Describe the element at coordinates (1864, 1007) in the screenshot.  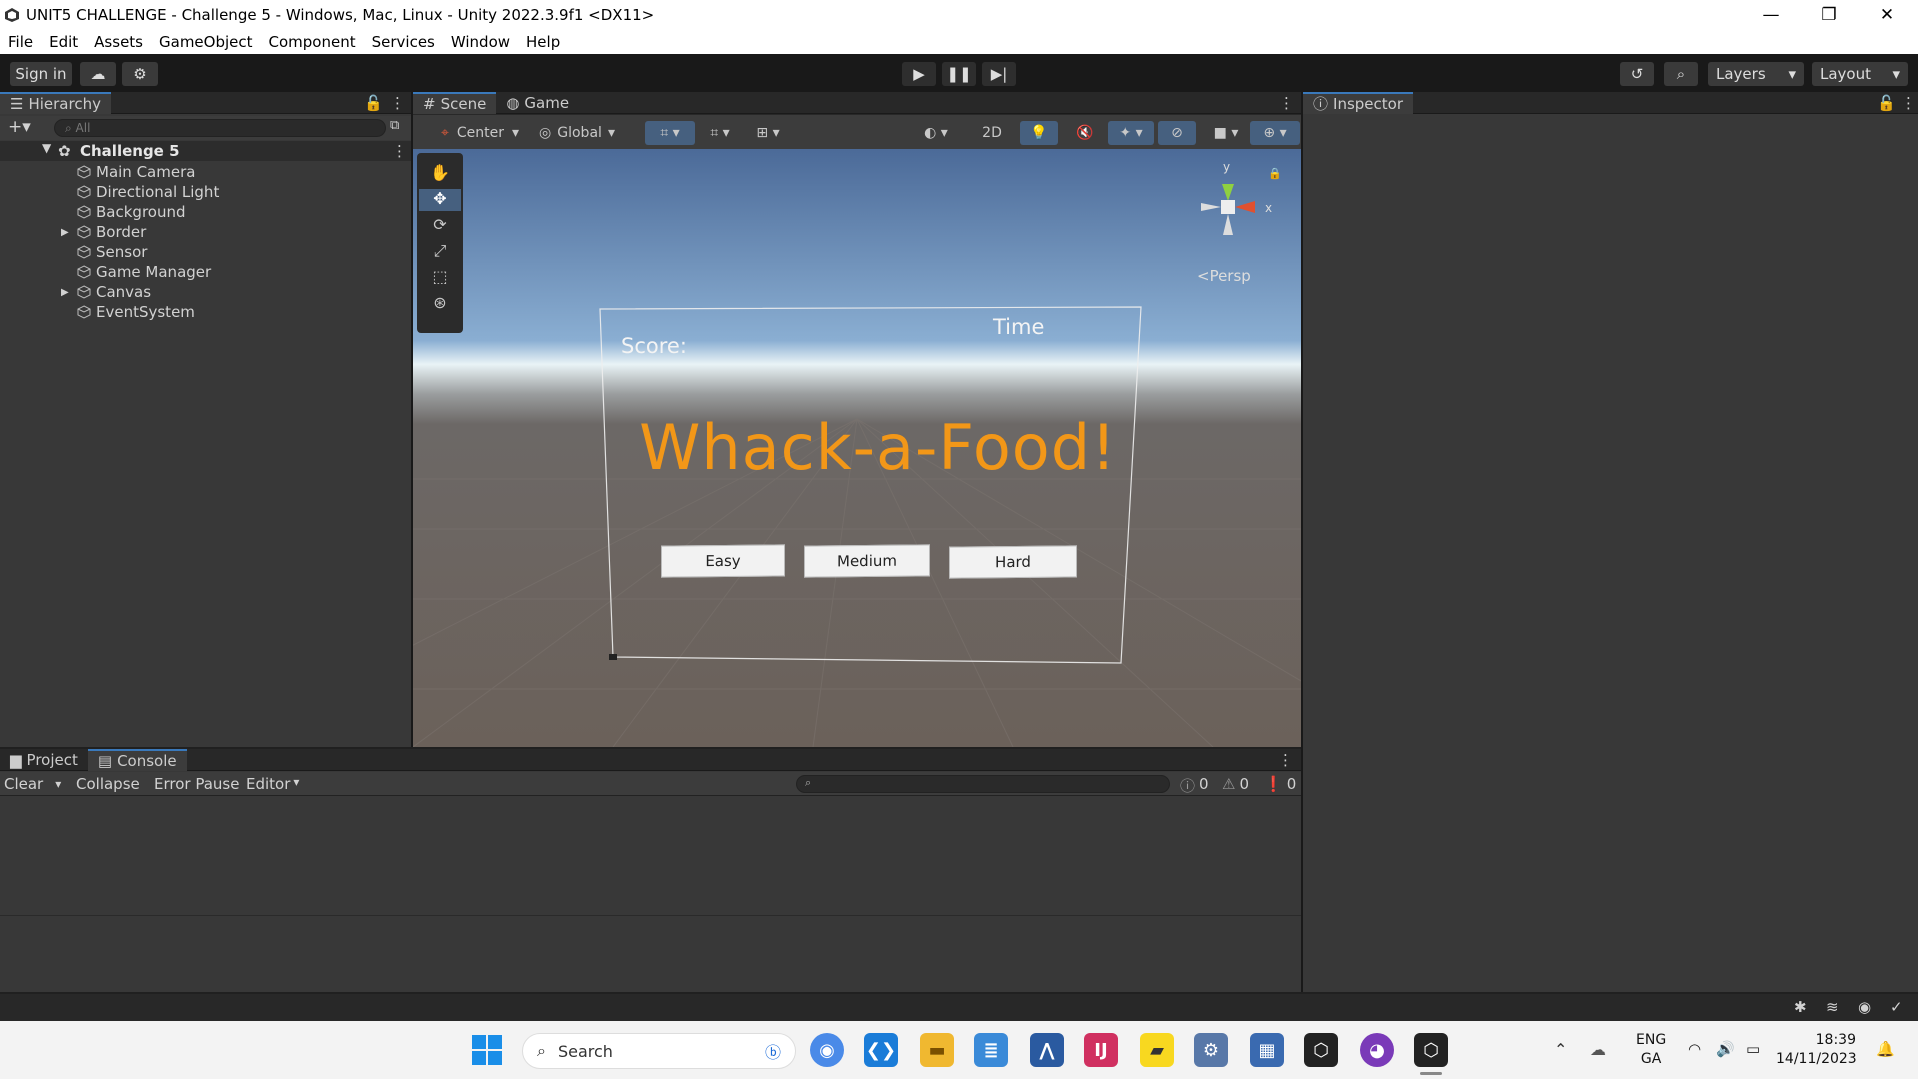
I see `progress-icon: ◉` at that location.